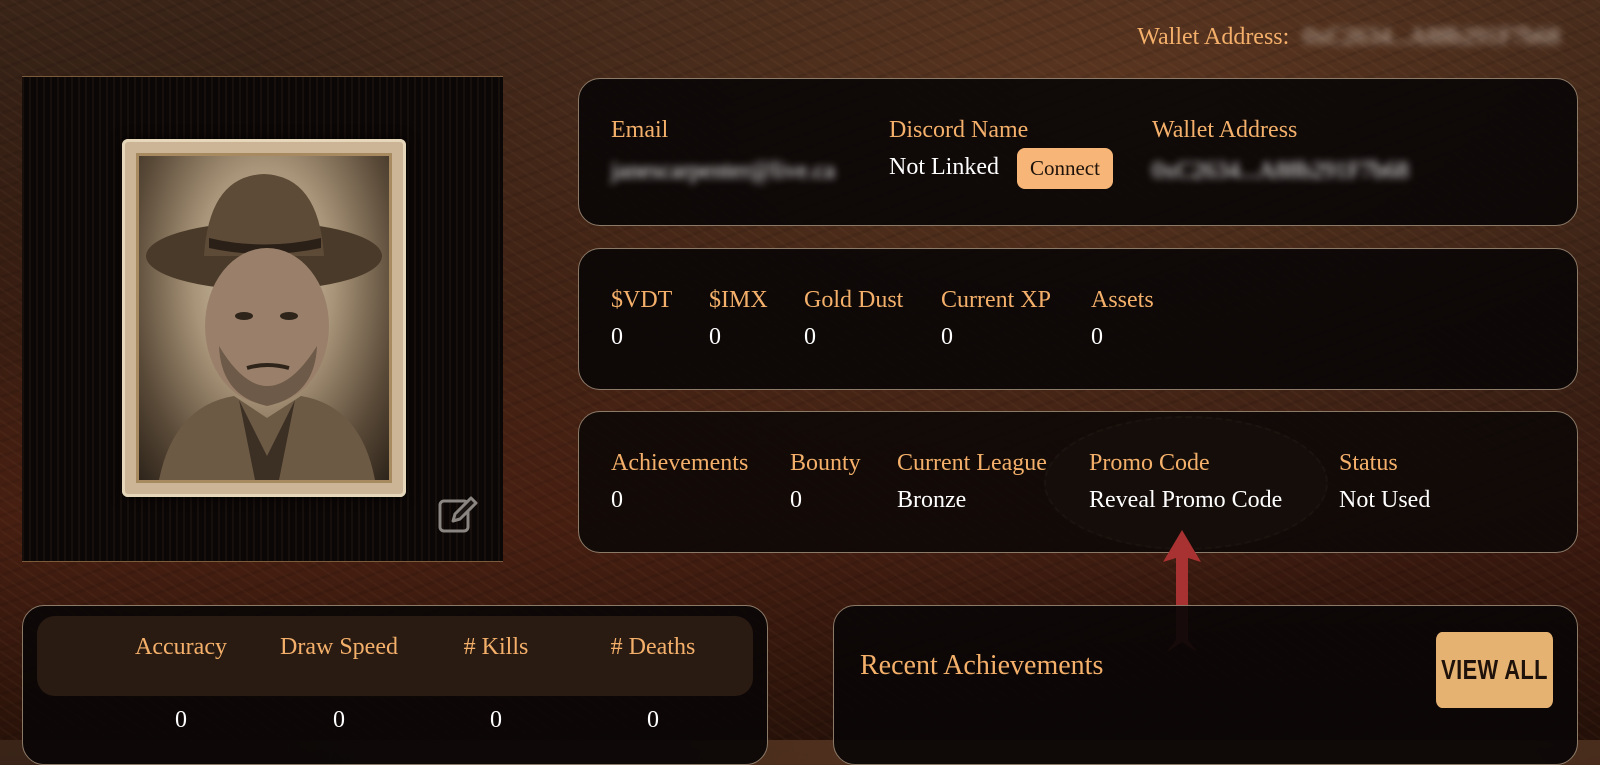 The height and width of the screenshot is (765, 1600). I want to click on vdt-value: 0, so click(617, 337).